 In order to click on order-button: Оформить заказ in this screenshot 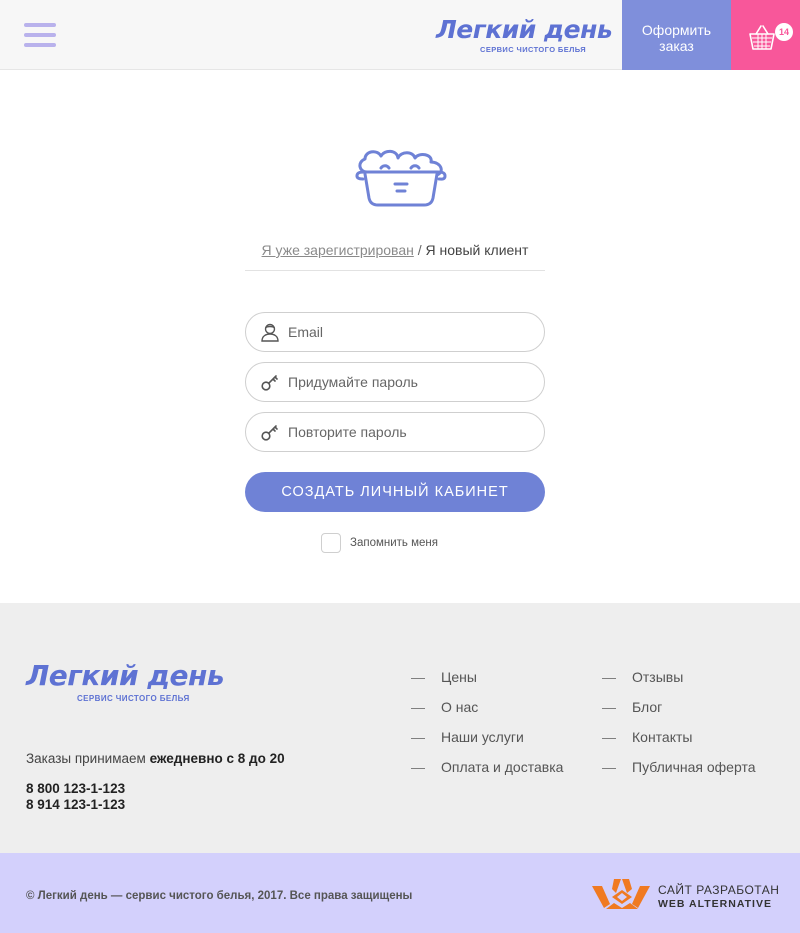, I will do `click(676, 35)`.